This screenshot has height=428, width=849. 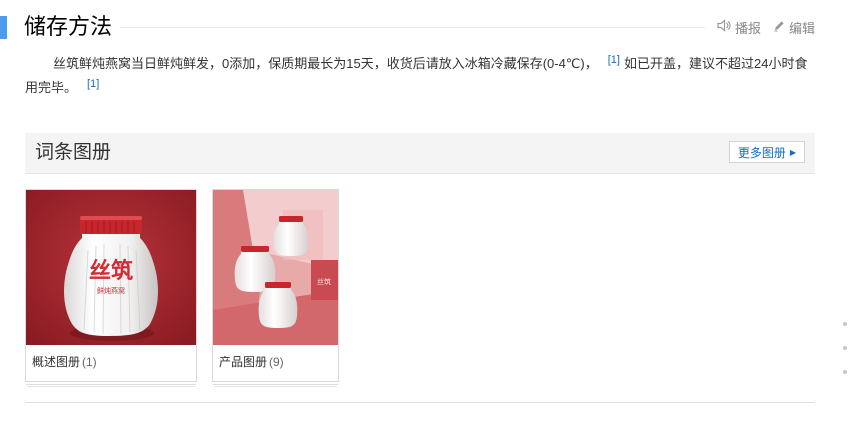 I want to click on pencil-icon, so click(x=779, y=27).